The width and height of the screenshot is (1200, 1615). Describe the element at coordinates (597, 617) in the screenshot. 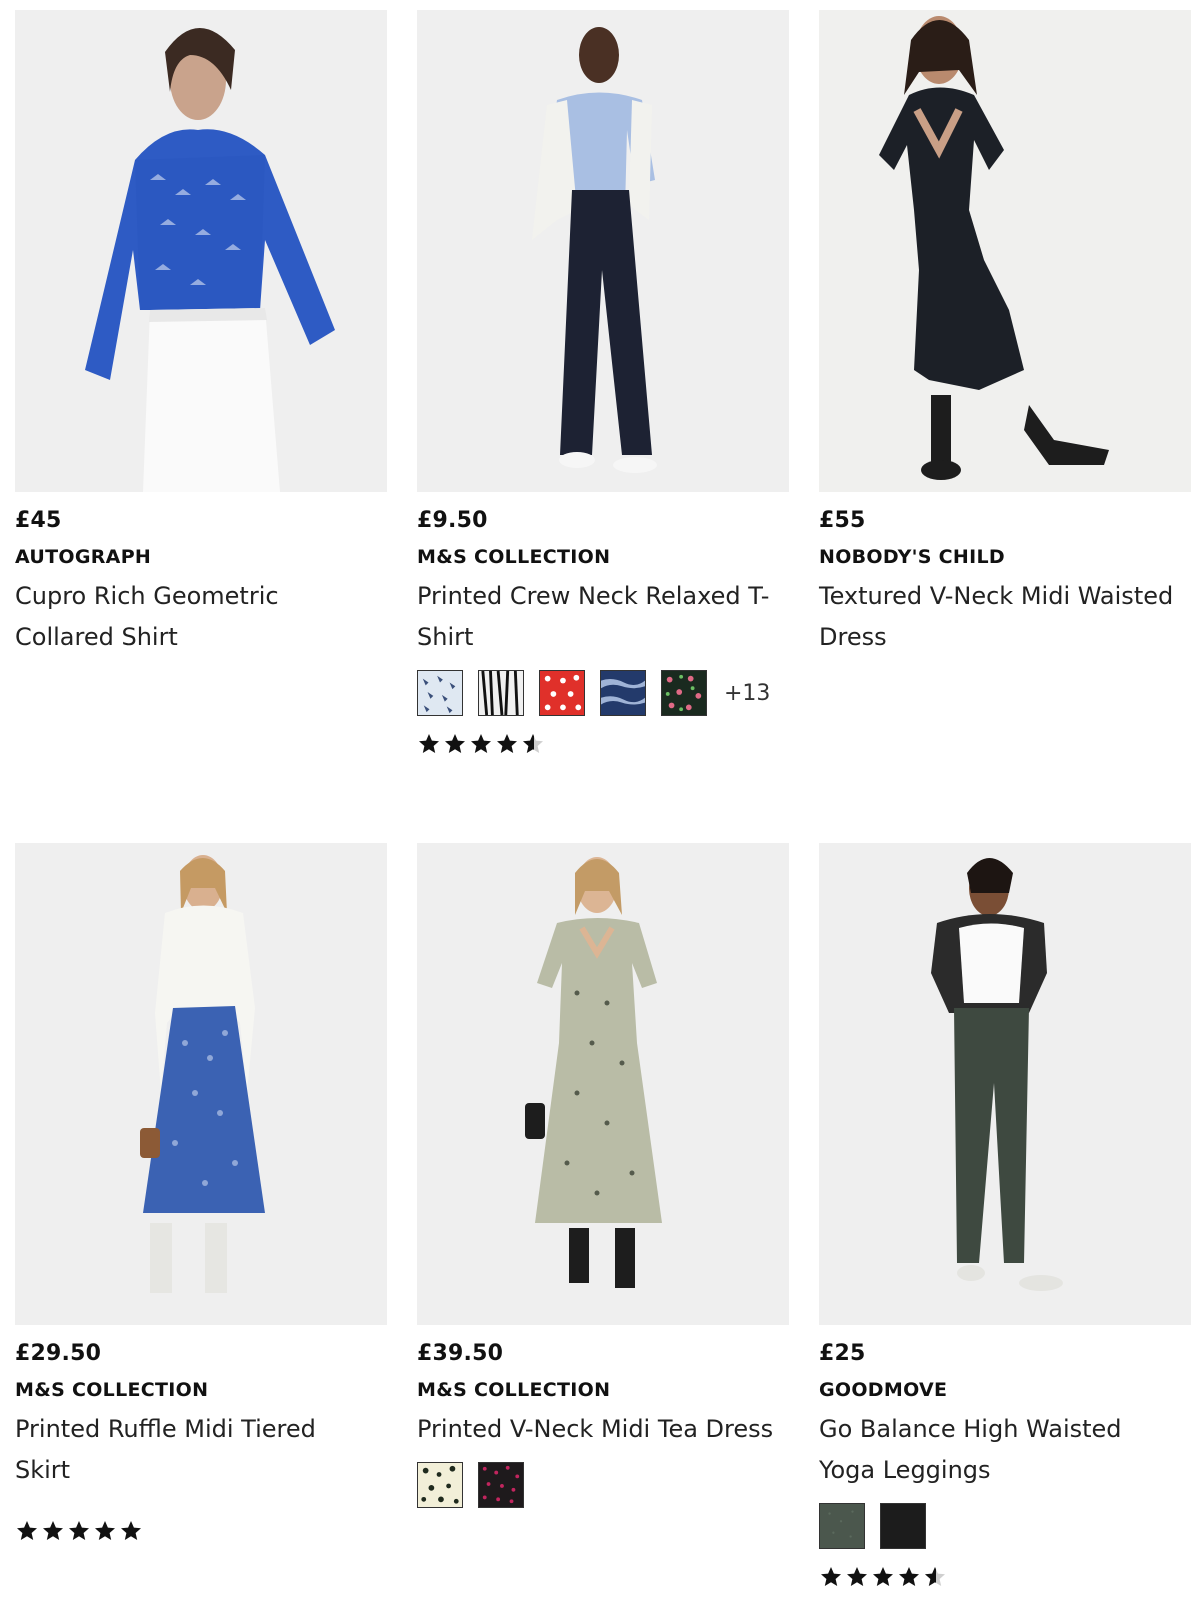

I see `product-title: Printed Crew Neck Relaxed T-Shirt` at that location.